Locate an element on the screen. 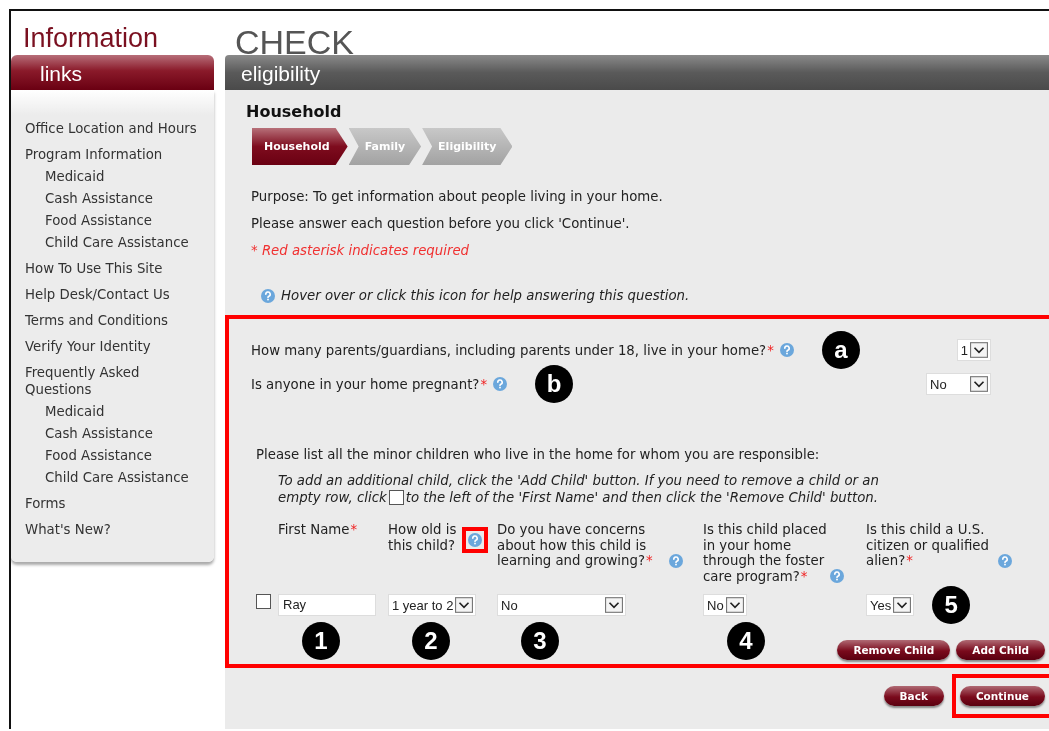 This screenshot has height=731, width=1049. dropdown: 1 is located at coordinates (973, 350).